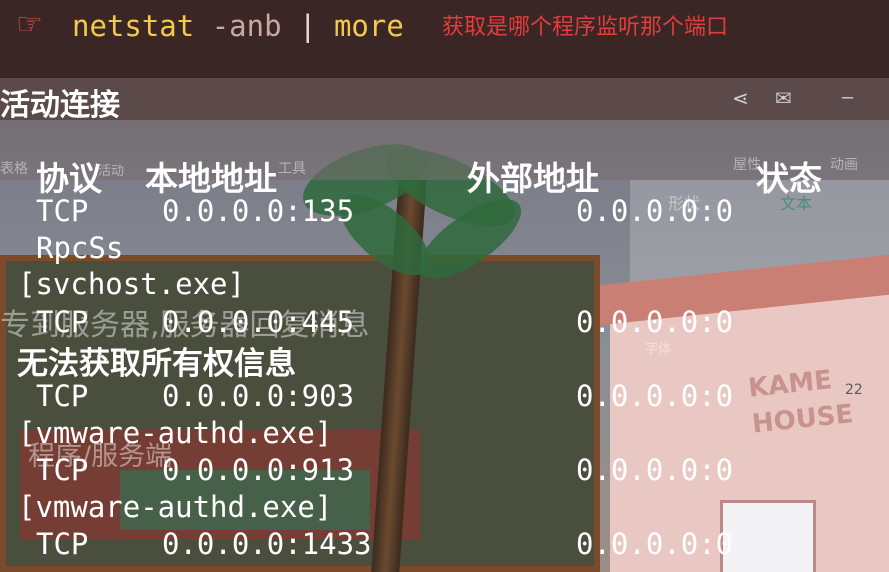  What do you see at coordinates (844, 165) in the screenshot?
I see `ribbon-label: 动画` at bounding box center [844, 165].